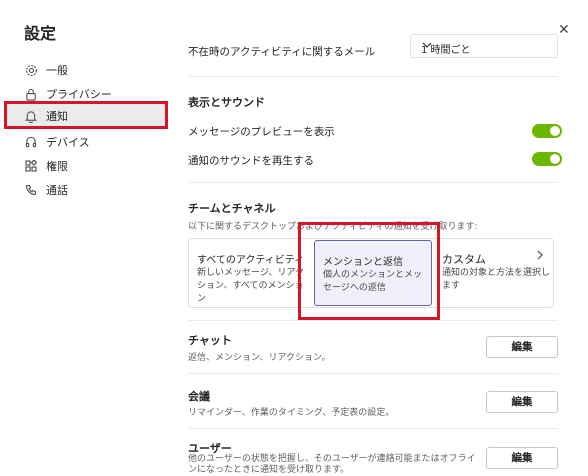  I want to click on option-all-activity: すべてのアクティビティ 新しいメッセージ、リアクション、すべてのメンション, so click(251, 273).